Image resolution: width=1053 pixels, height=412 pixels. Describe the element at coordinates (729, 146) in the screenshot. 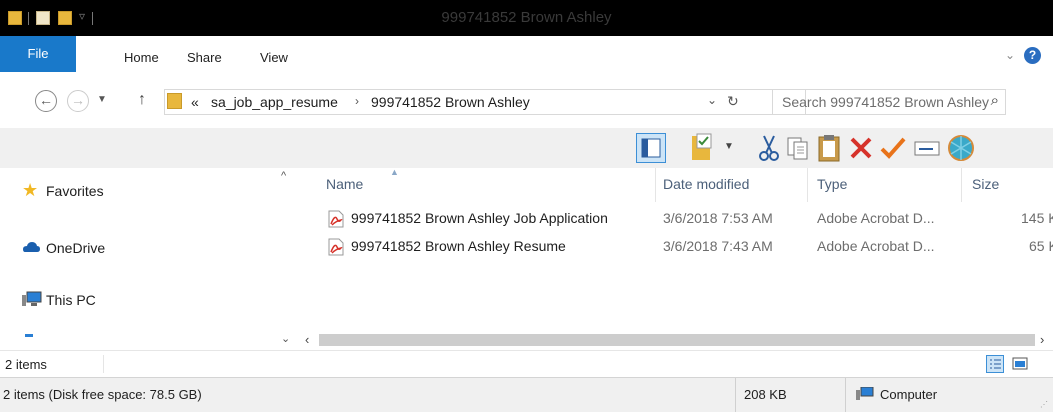

I see `properties-dropdown-icon: ▼` at that location.